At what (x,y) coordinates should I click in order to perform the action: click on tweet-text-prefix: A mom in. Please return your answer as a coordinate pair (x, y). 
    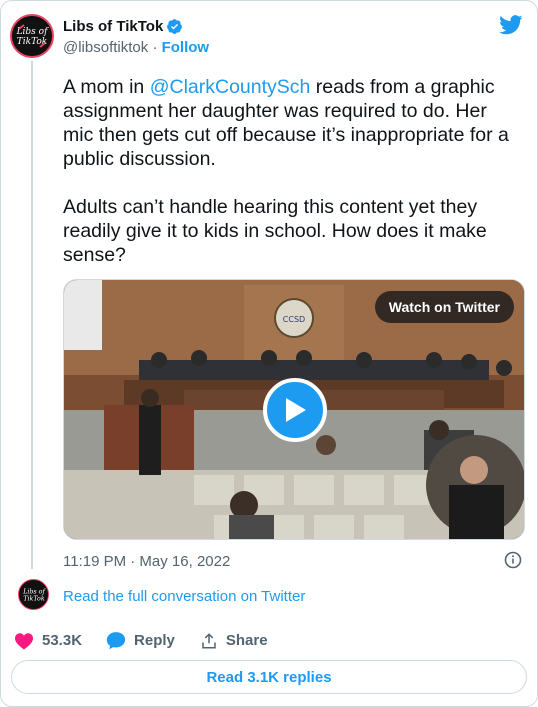
    Looking at the image, I should click on (106, 87).